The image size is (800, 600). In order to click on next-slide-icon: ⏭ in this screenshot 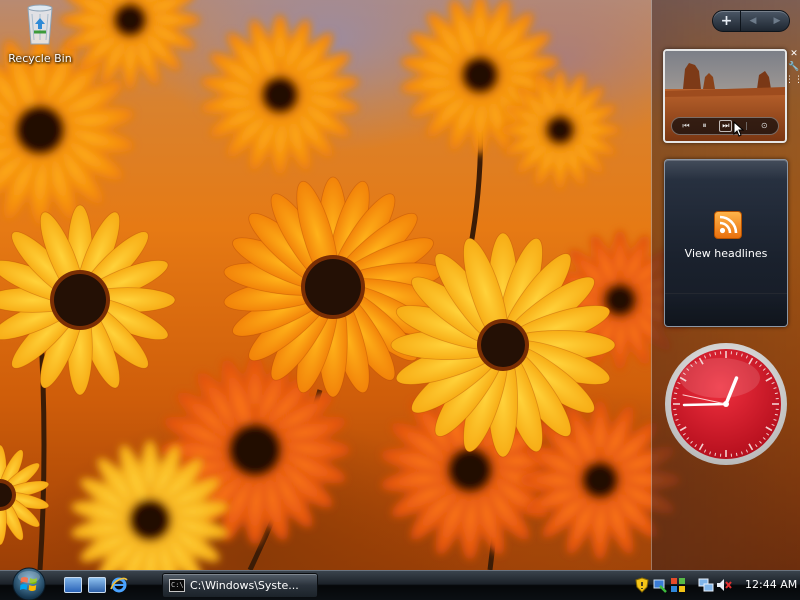, I will do `click(726, 126)`.